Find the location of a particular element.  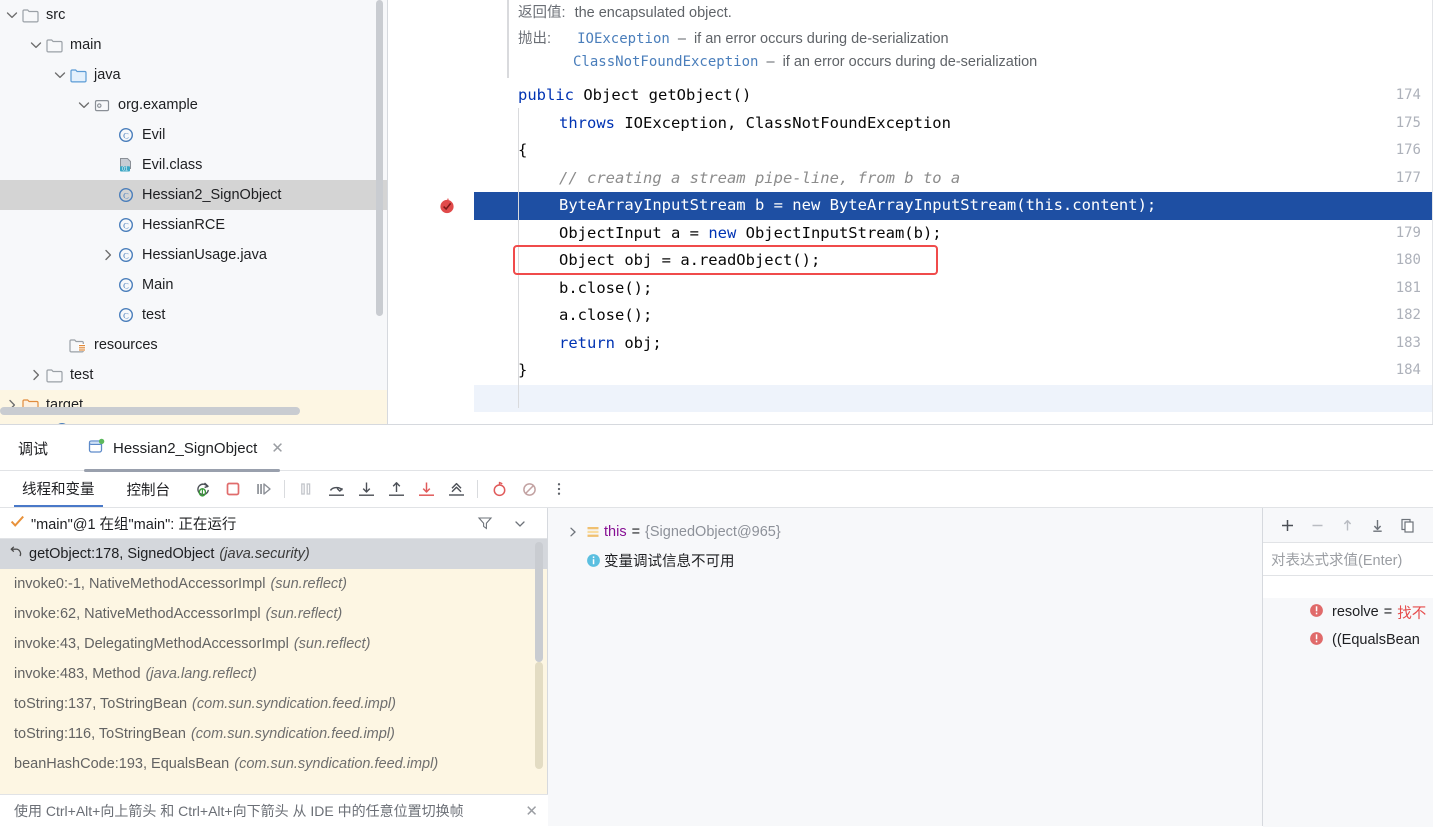

watch-list: resolve = 找不 ((EqualsBean is located at coordinates (1348, 712).